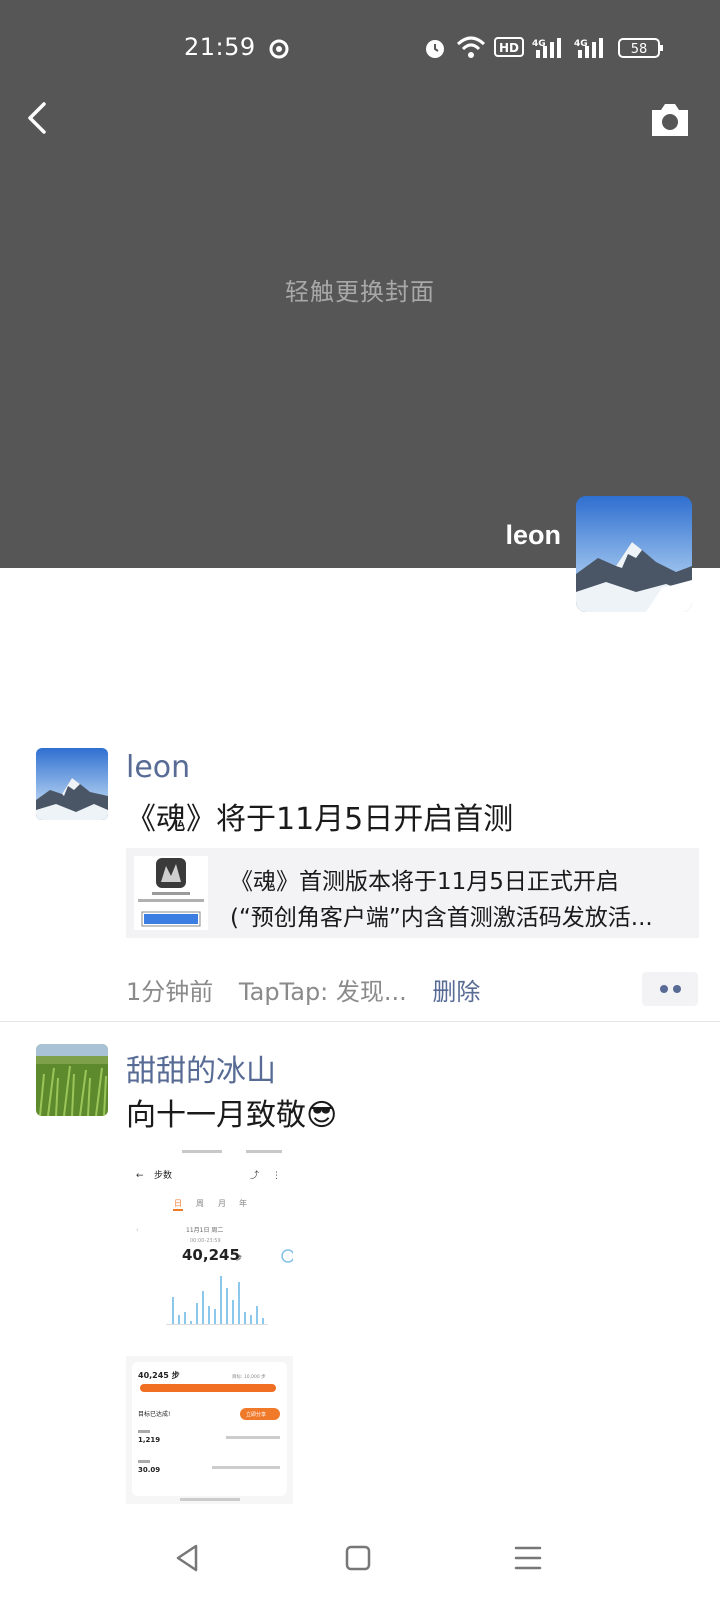 This screenshot has width=720, height=1600. Describe the element at coordinates (163, 1175) in the screenshot. I see `svg-text: 步数` at that location.